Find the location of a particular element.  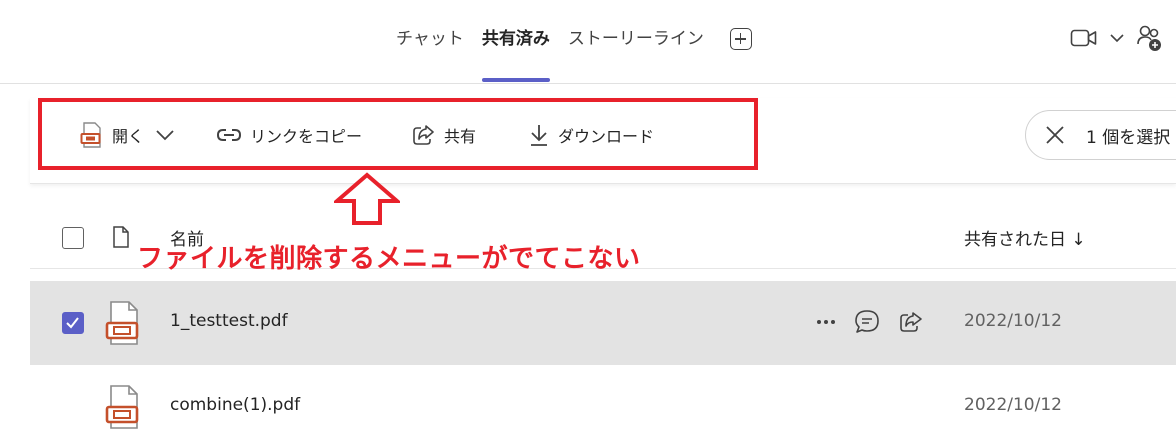

share-label: 共有 is located at coordinates (460, 136).